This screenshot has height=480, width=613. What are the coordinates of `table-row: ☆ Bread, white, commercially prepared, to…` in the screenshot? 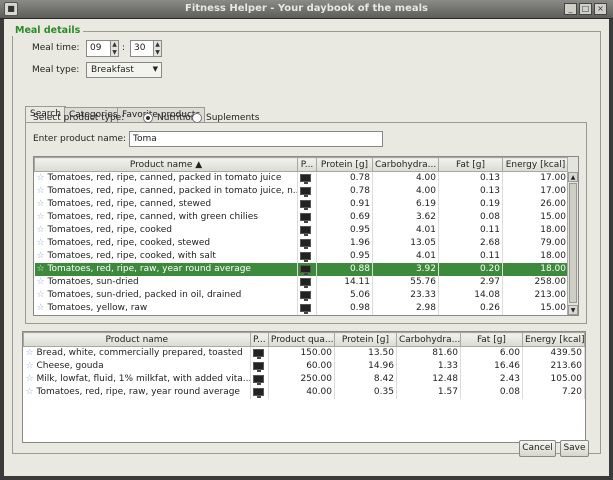 It's located at (304, 353).